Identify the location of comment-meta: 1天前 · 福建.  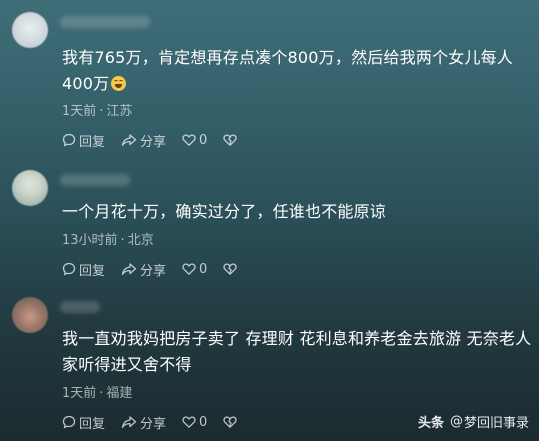
(97, 391).